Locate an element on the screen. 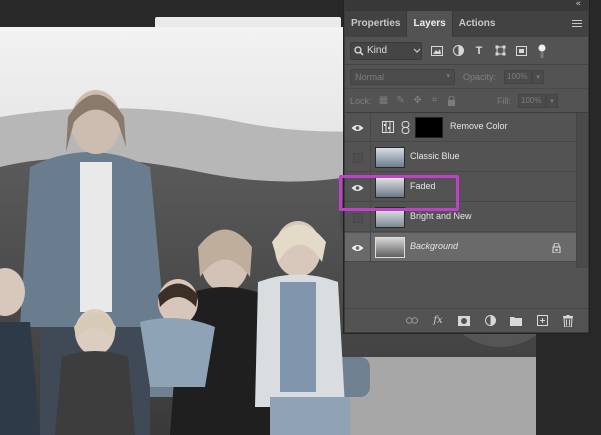  kind-label: Kind is located at coordinates (377, 50).